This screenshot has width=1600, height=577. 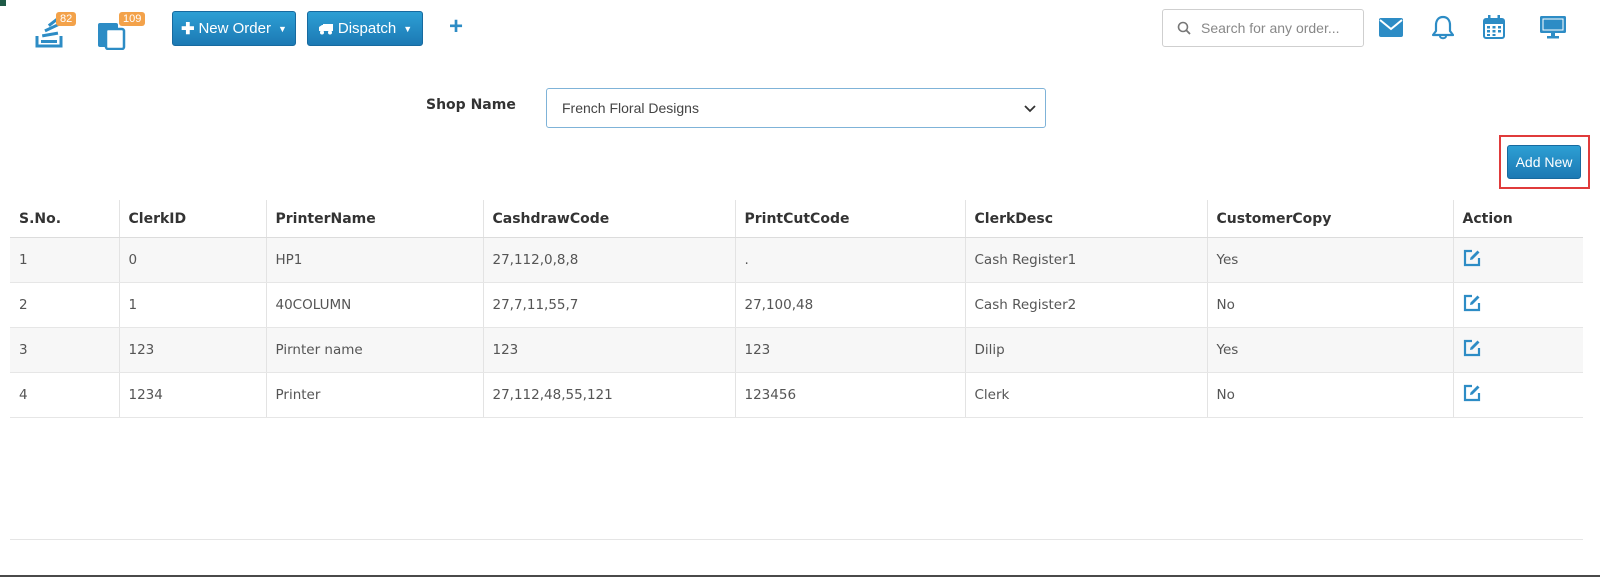 What do you see at coordinates (188, 29) in the screenshot?
I see `plus-icon: ✚` at bounding box center [188, 29].